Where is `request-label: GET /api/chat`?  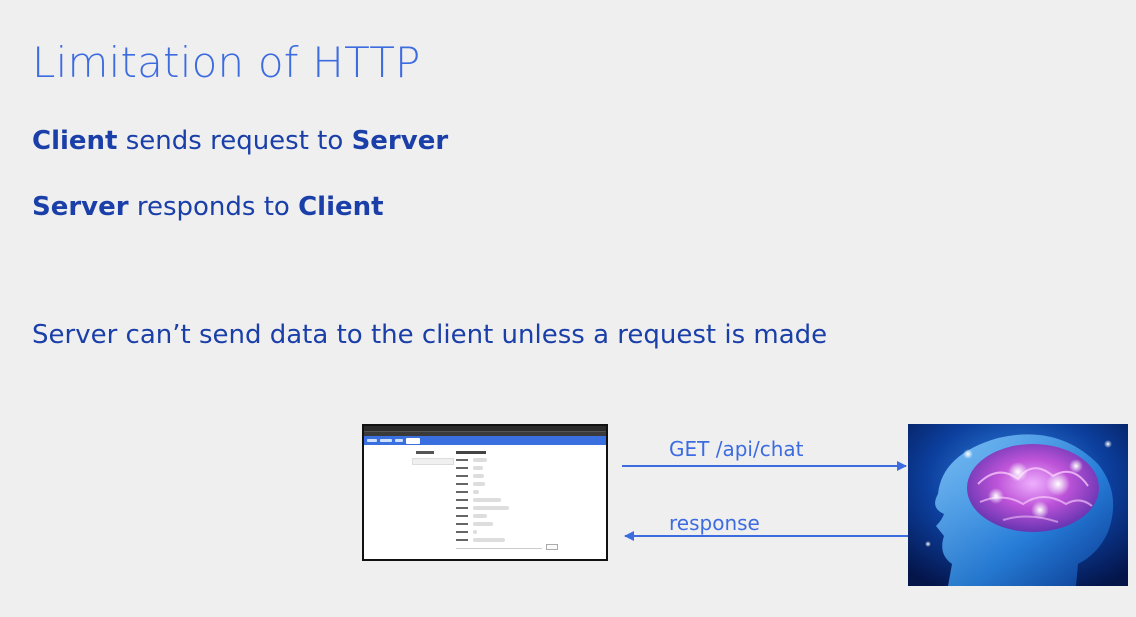 request-label: GET /api/chat is located at coordinates (736, 449).